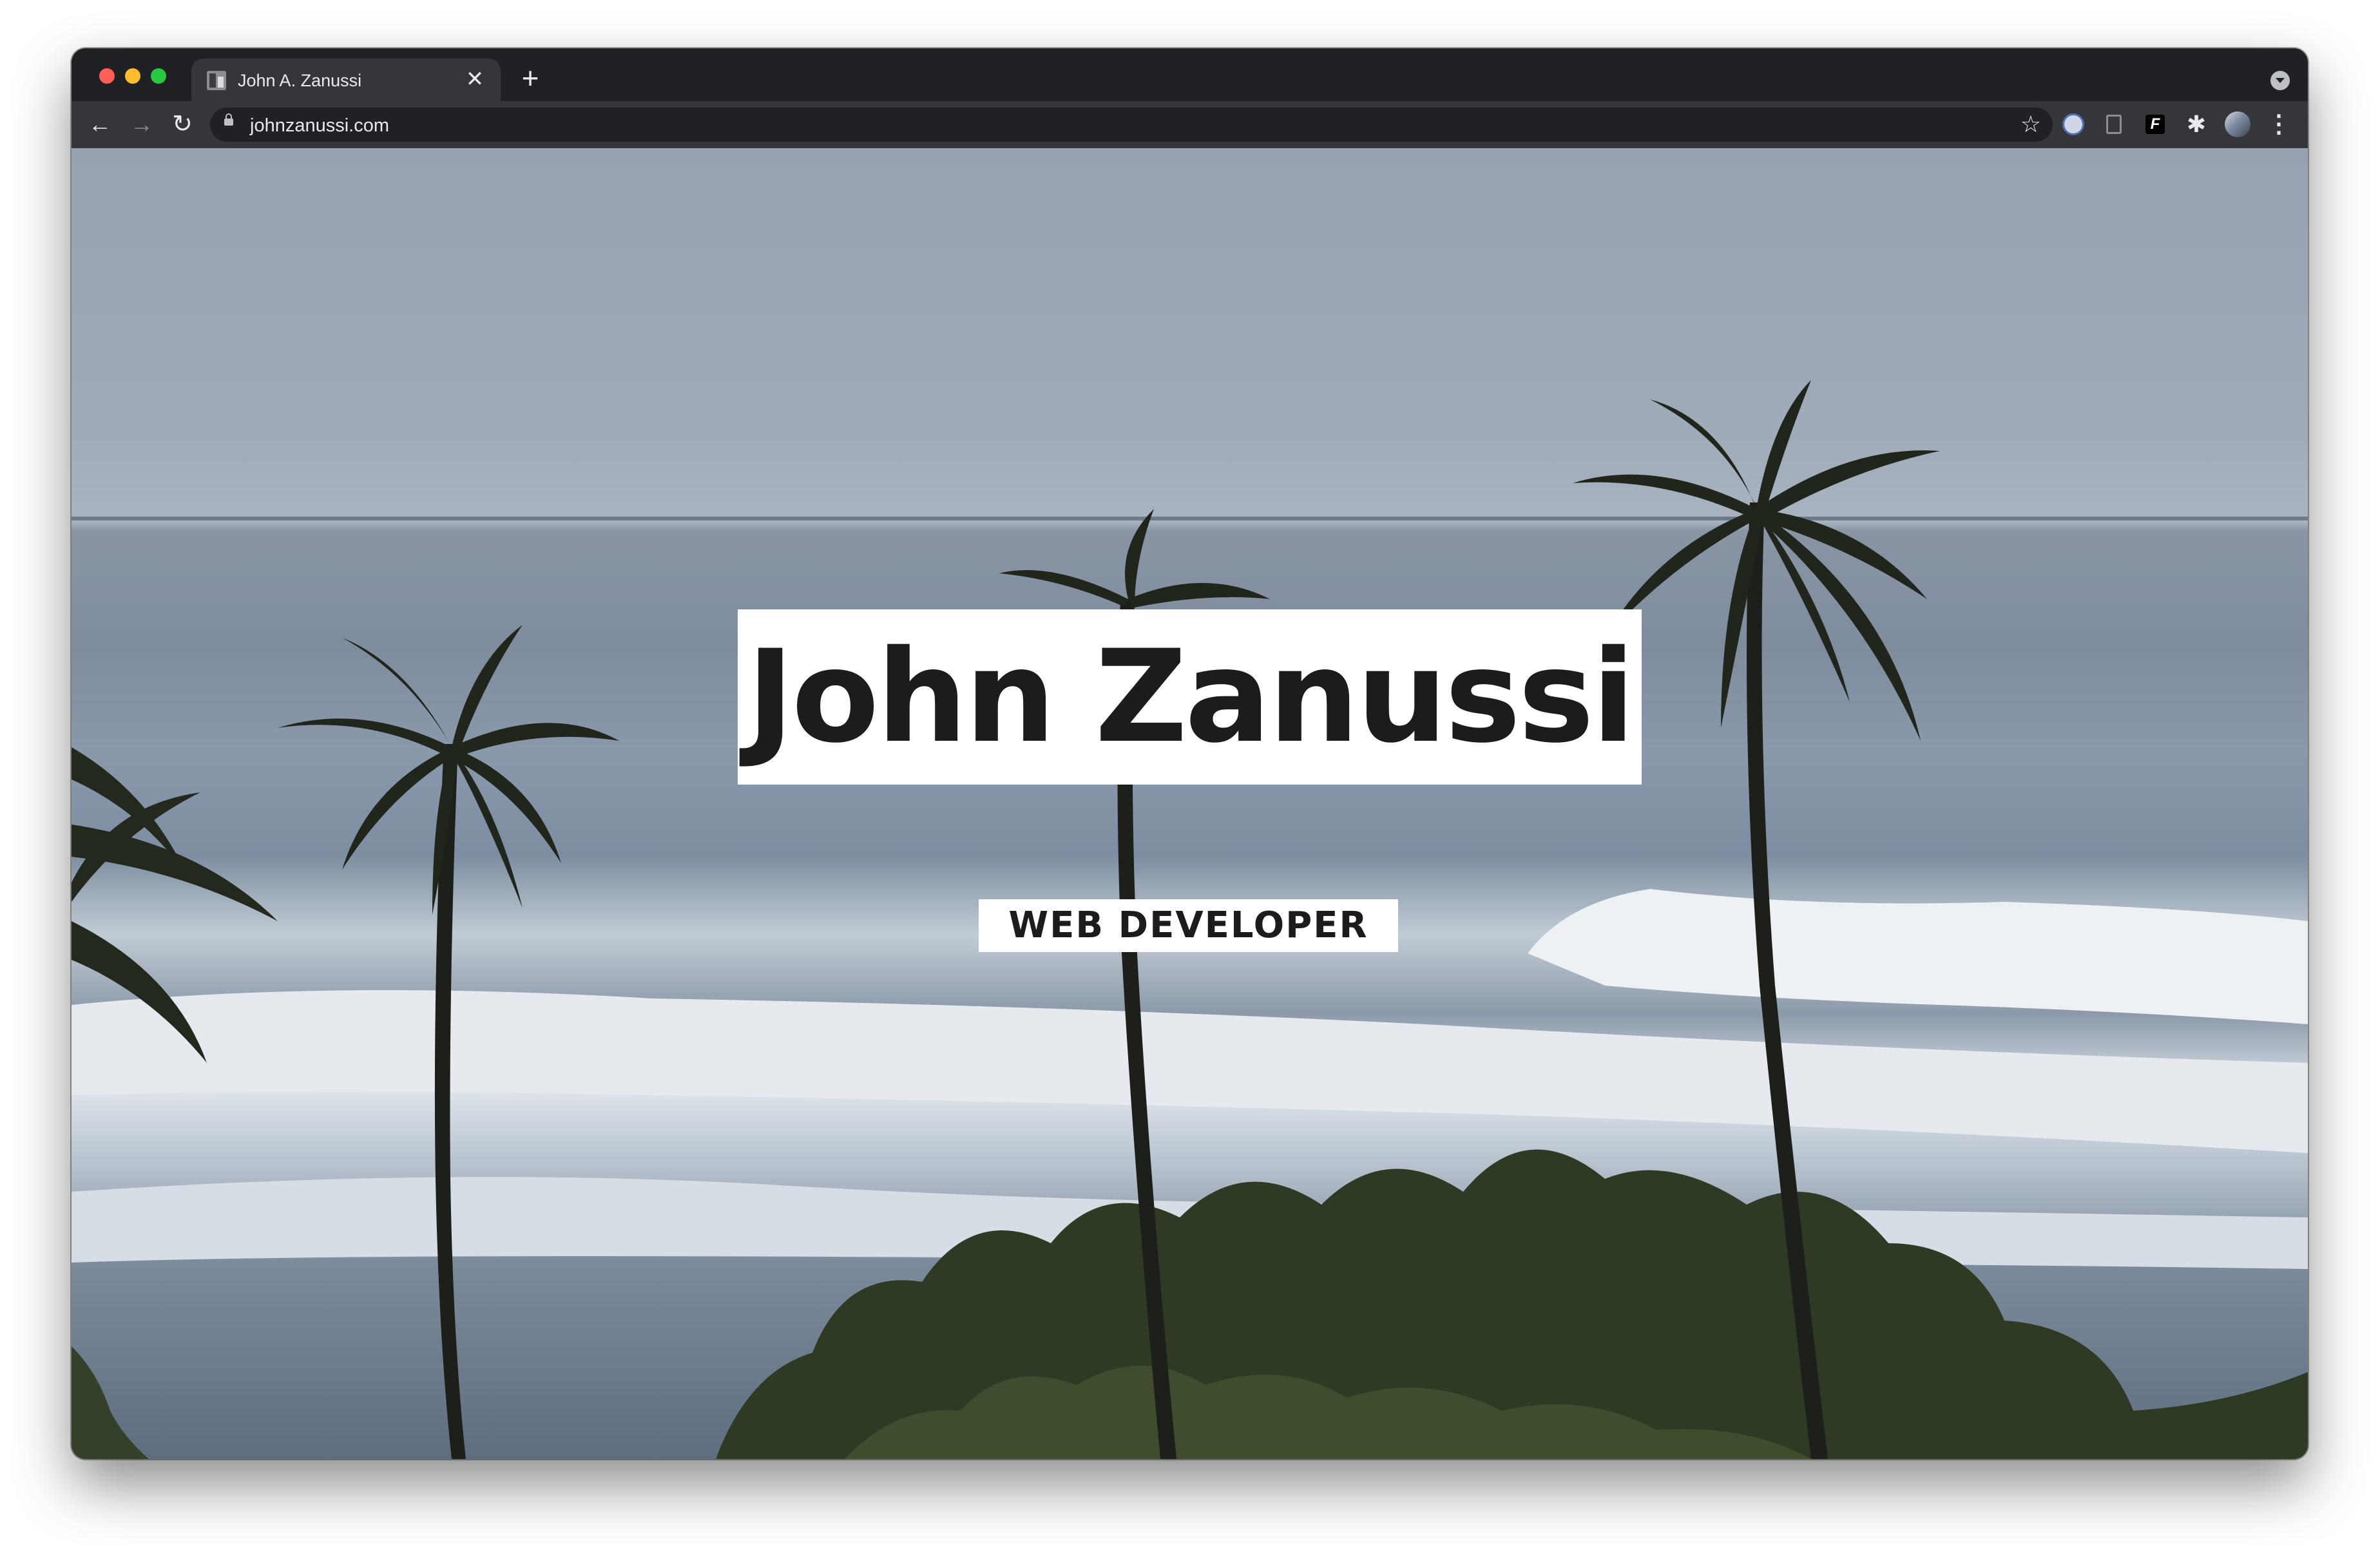 The width and height of the screenshot is (2380, 1555). Describe the element at coordinates (107, 76) in the screenshot. I see `close-window-button` at that location.